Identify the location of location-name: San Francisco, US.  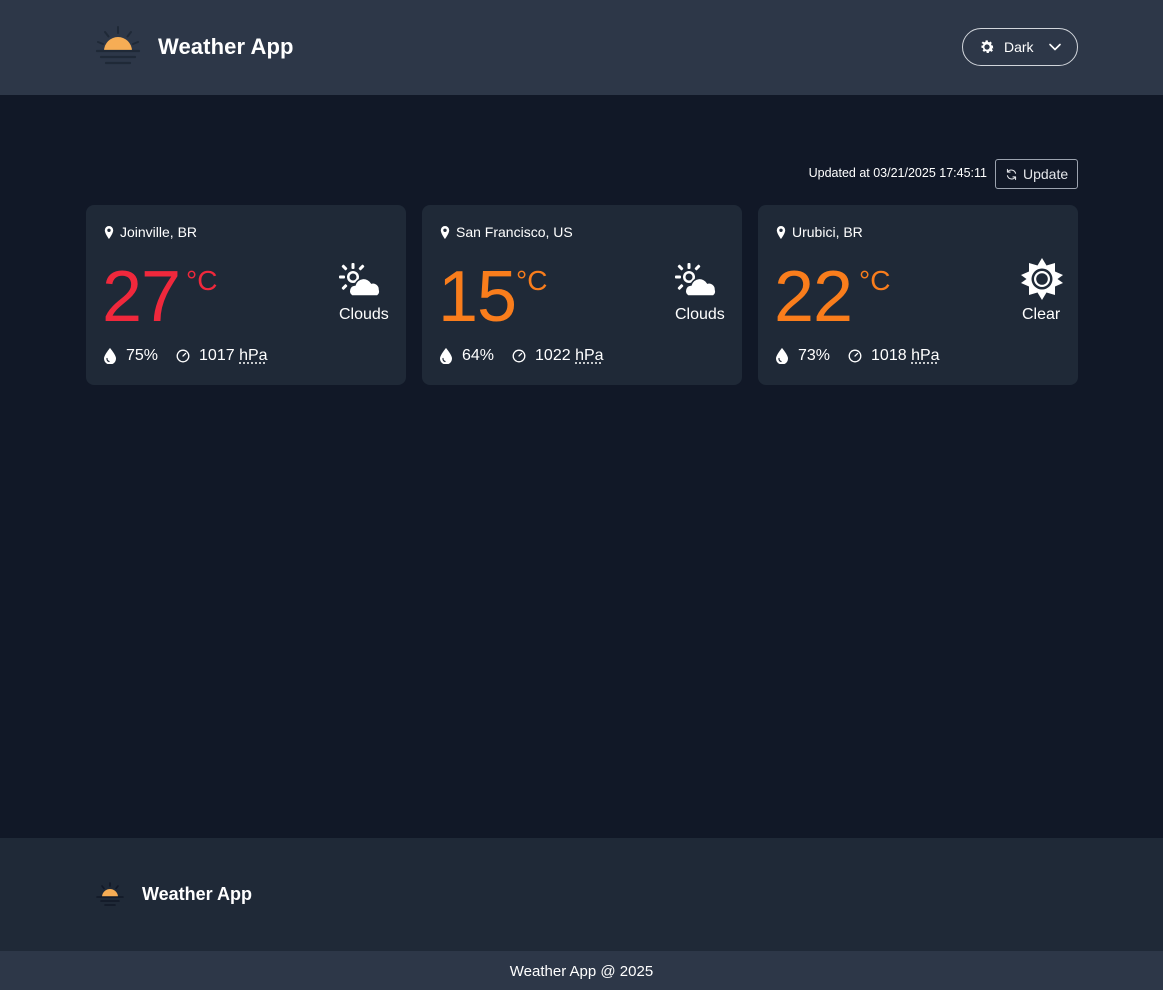
(514, 232).